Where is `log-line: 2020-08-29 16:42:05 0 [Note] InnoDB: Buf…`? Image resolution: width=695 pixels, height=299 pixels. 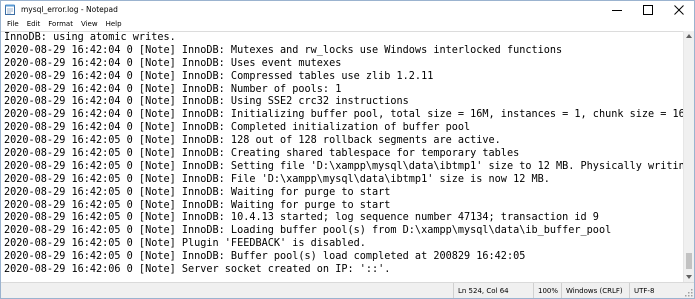
log-line: 2020-08-29 16:42:05 0 [Note] InnoDB: Buf… is located at coordinates (265, 257).